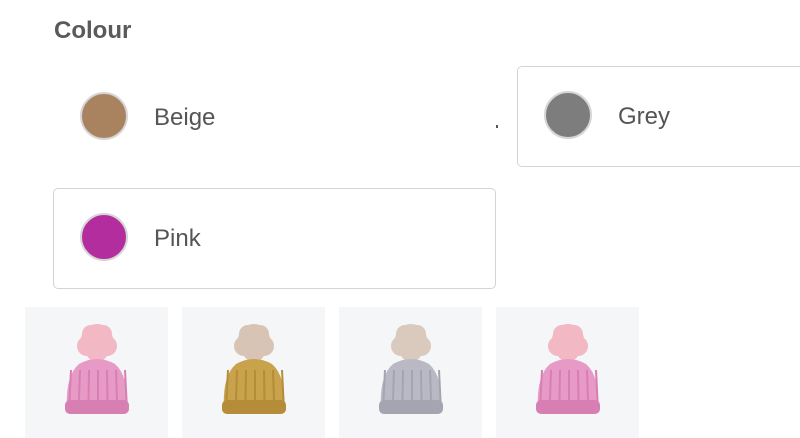  Describe the element at coordinates (93, 30) in the screenshot. I see `colour-heading: Colour` at that location.